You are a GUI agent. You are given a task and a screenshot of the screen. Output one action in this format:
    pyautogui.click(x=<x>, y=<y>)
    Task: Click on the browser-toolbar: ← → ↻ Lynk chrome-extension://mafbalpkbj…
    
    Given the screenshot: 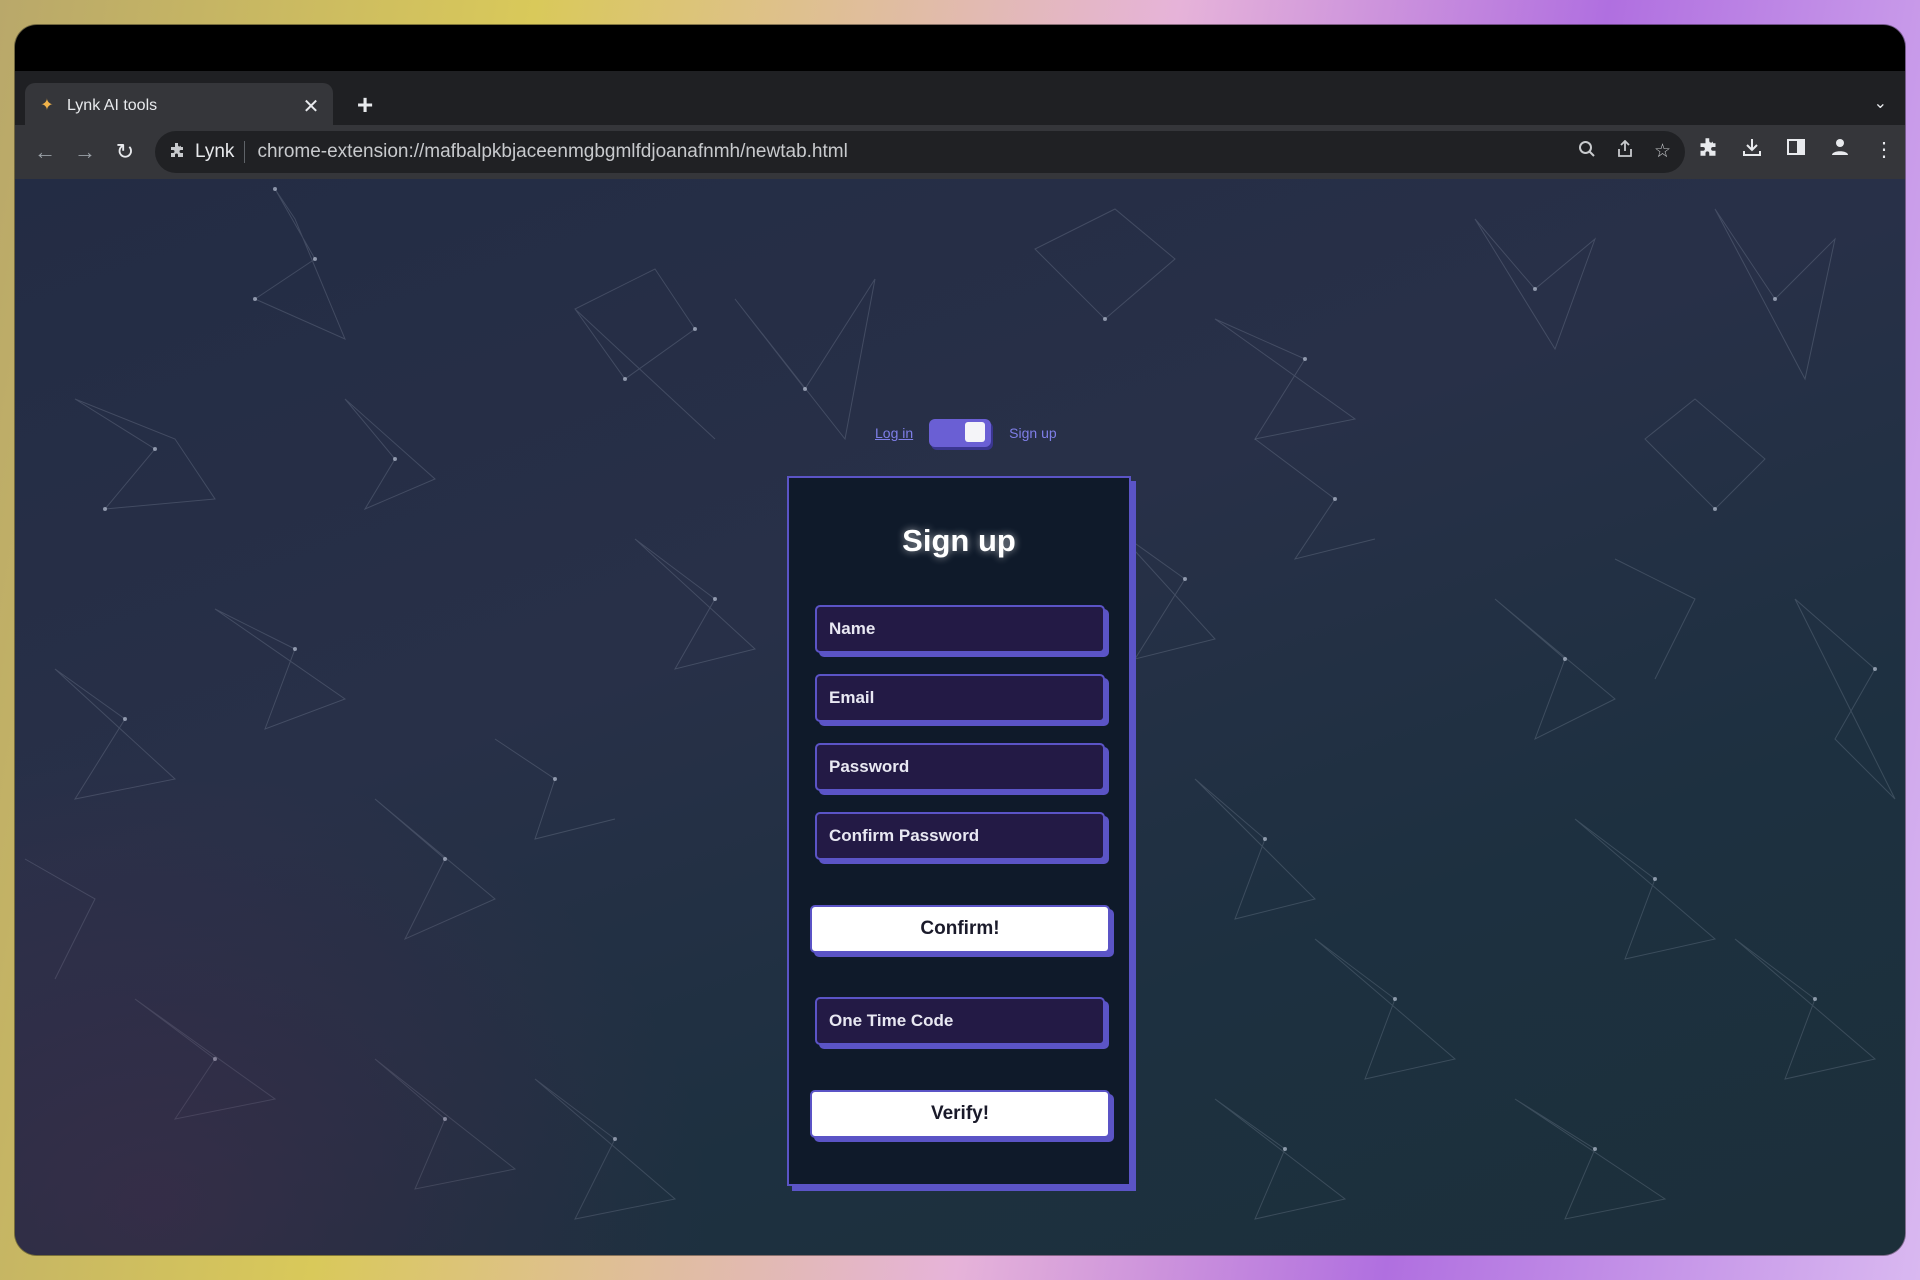 What is the action you would take?
    pyautogui.click(x=960, y=152)
    